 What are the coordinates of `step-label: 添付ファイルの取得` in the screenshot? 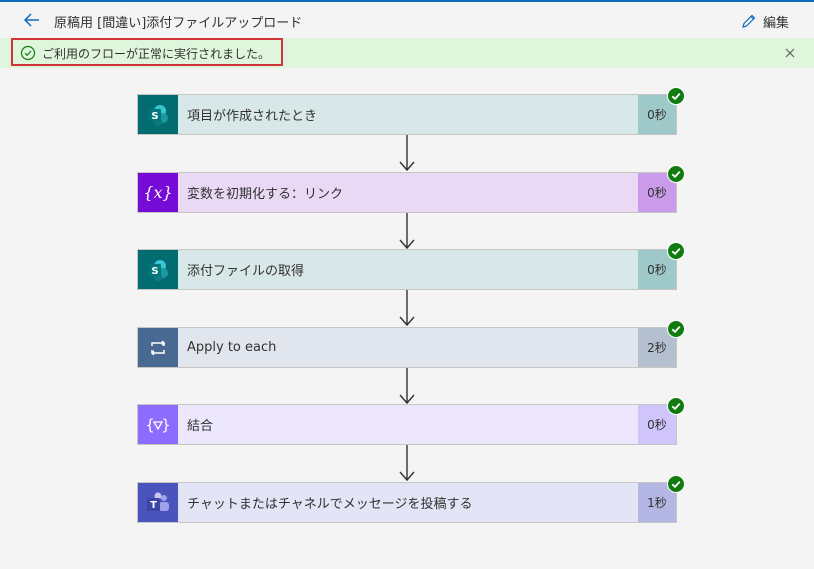 It's located at (246, 271).